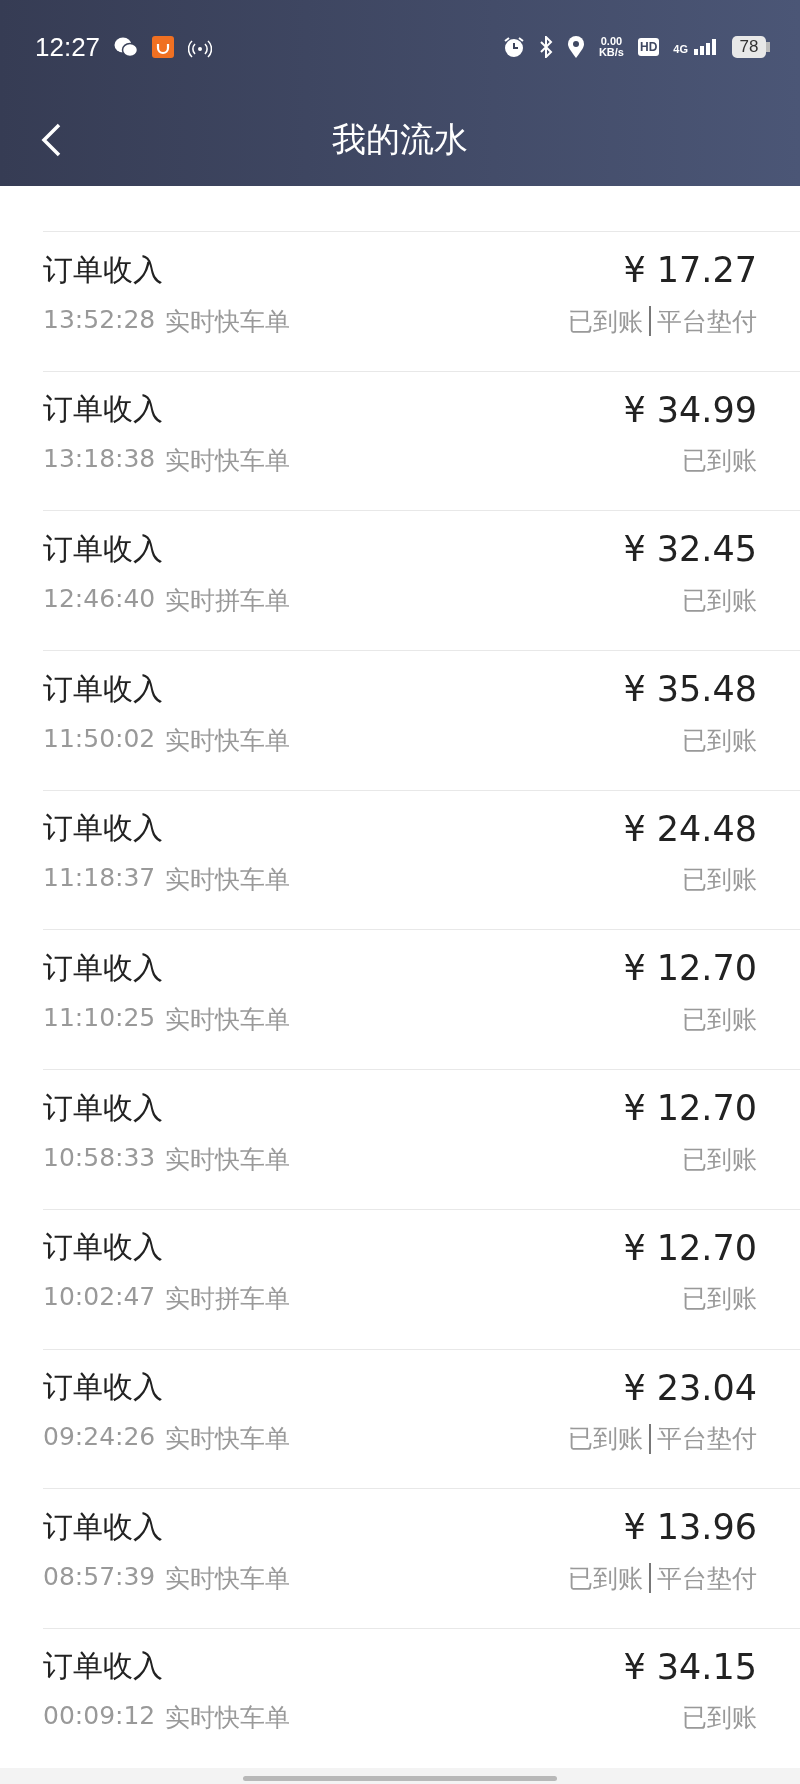 The height and width of the screenshot is (1784, 800). Describe the element at coordinates (68, 47) in the screenshot. I see `clock-time: 12:27` at that location.